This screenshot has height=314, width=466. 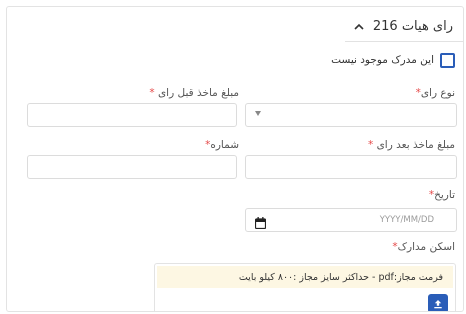 I want to click on date-input: YYYY/MM/DD, so click(x=351, y=220).